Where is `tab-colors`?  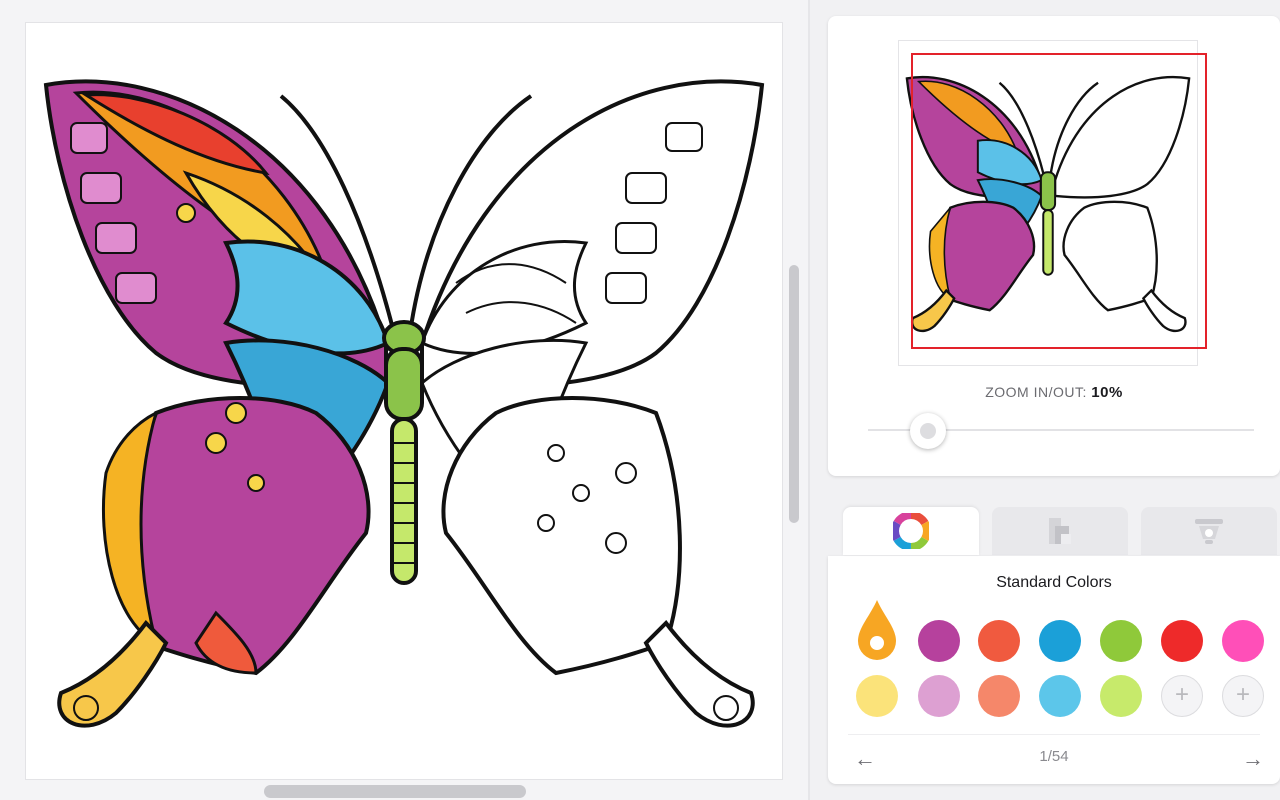
tab-colors is located at coordinates (911, 531).